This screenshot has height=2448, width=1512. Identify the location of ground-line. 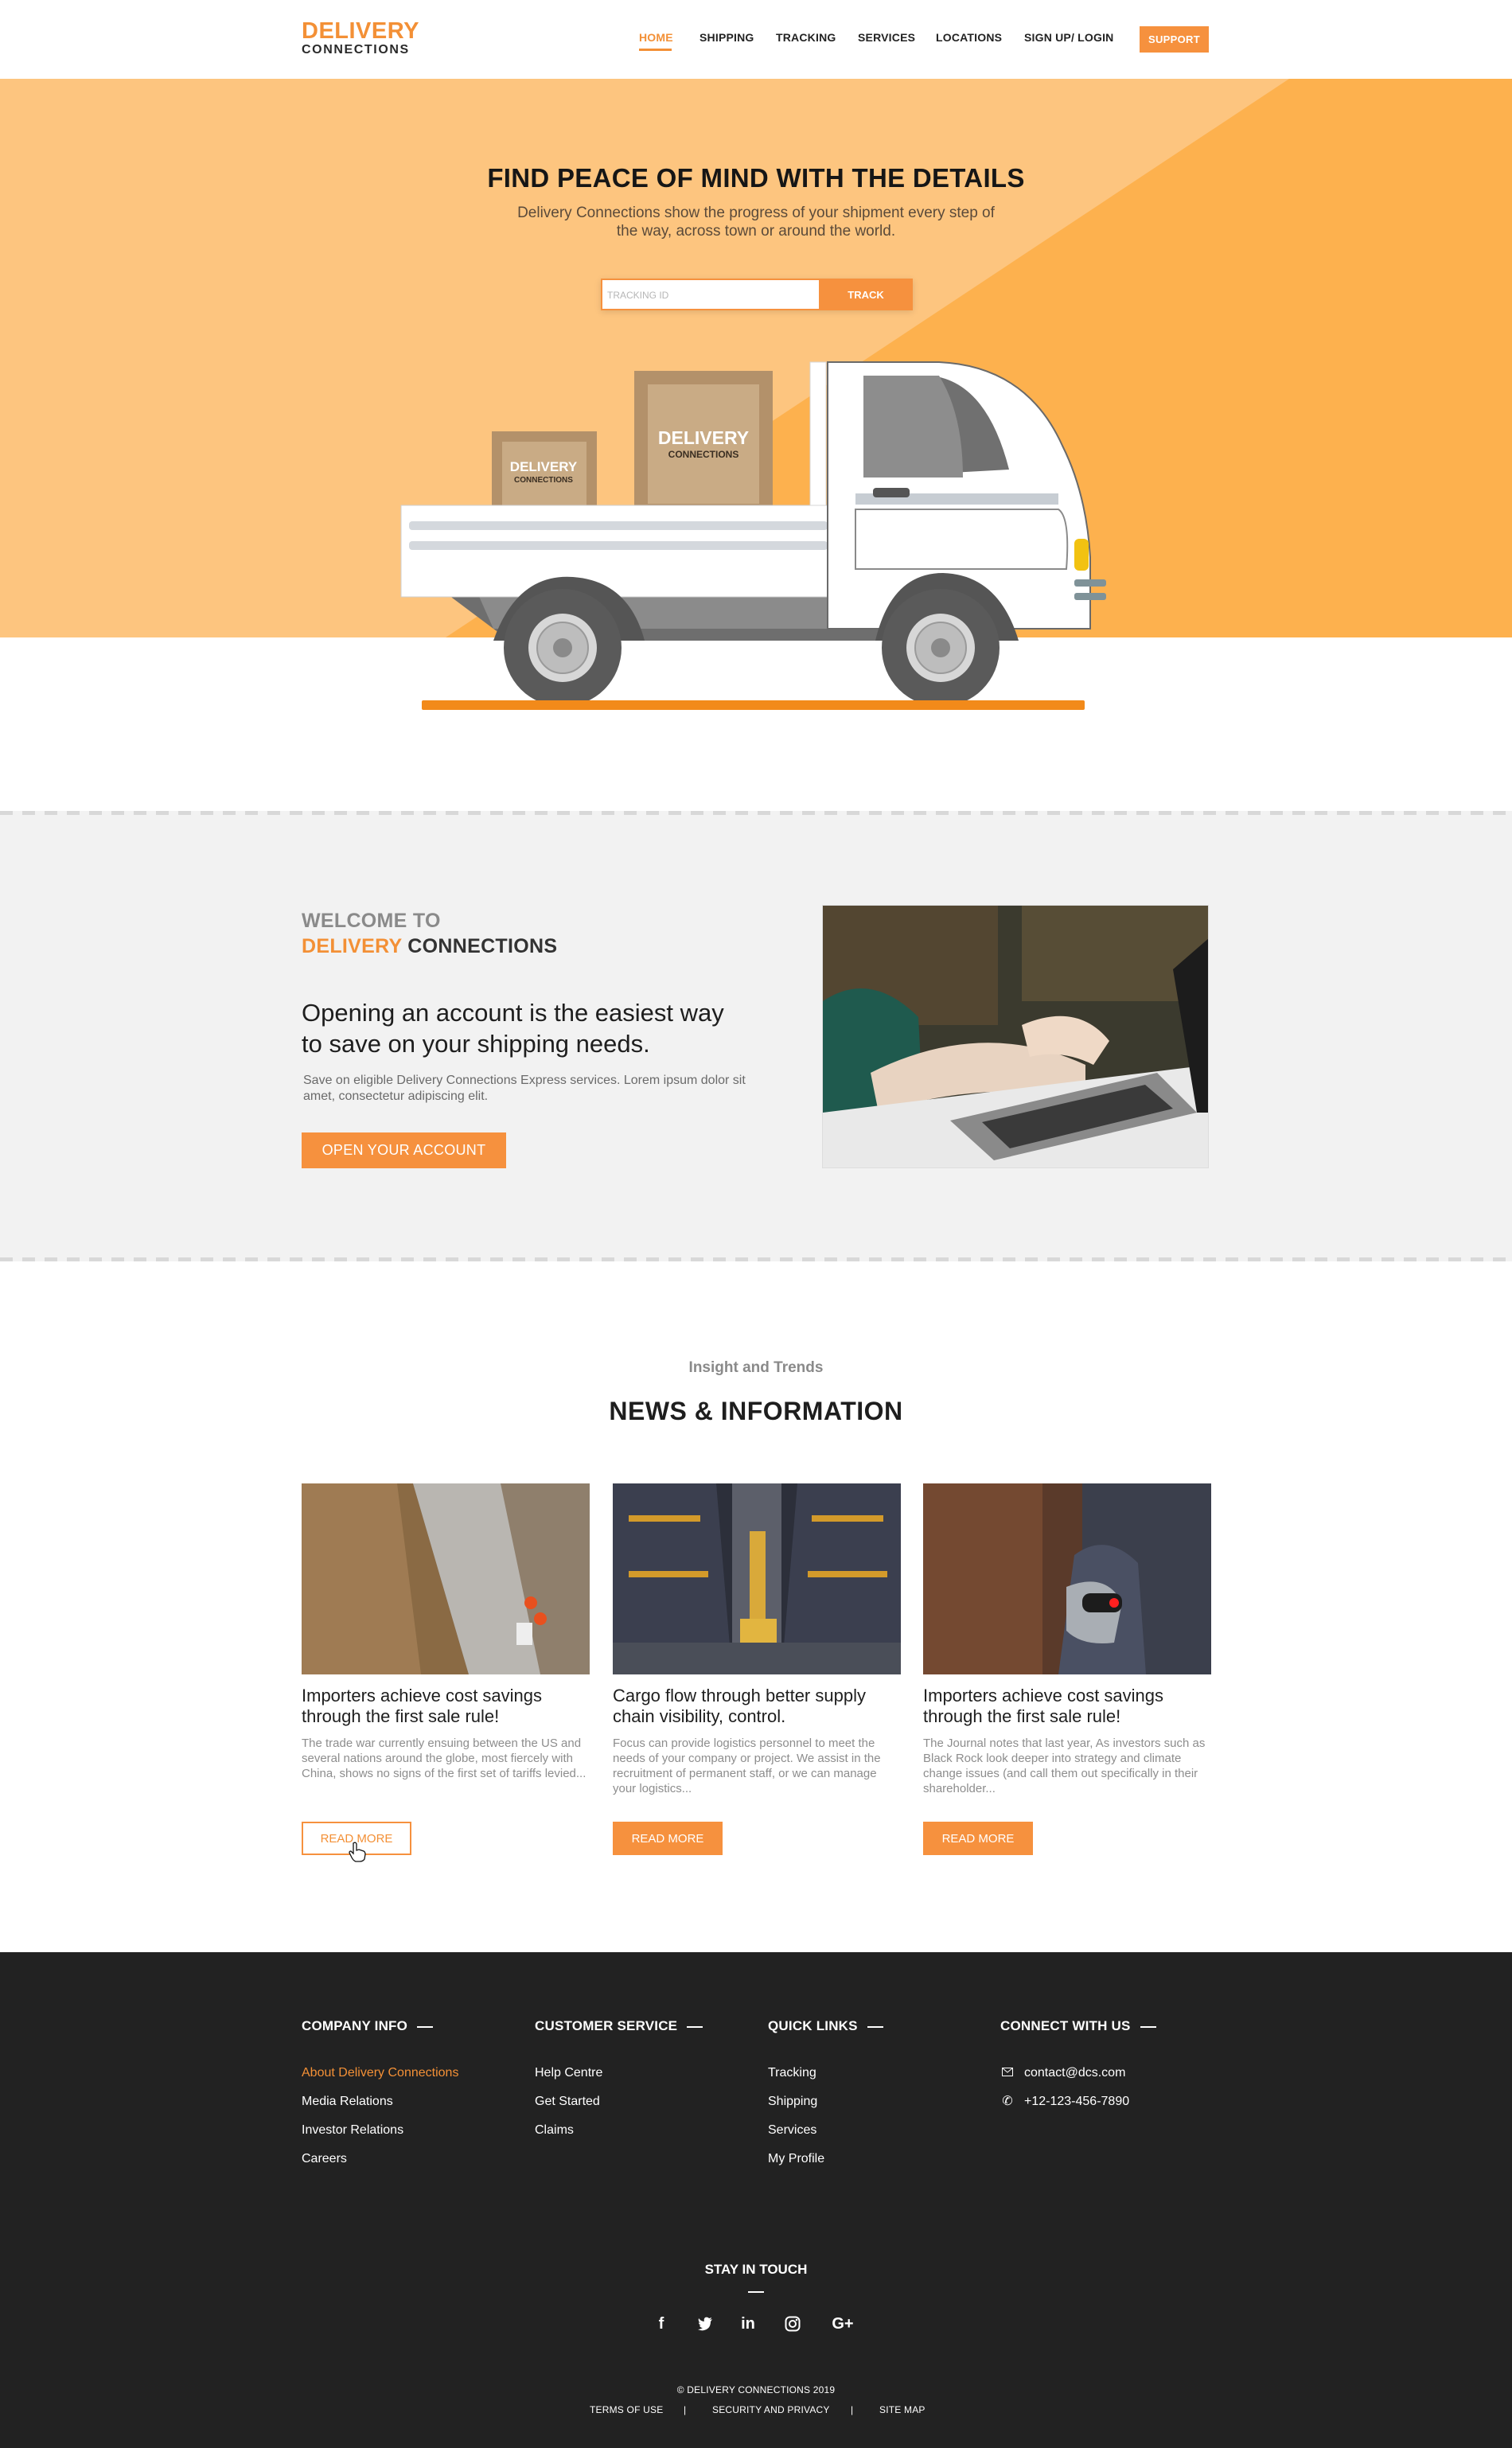
(753, 705).